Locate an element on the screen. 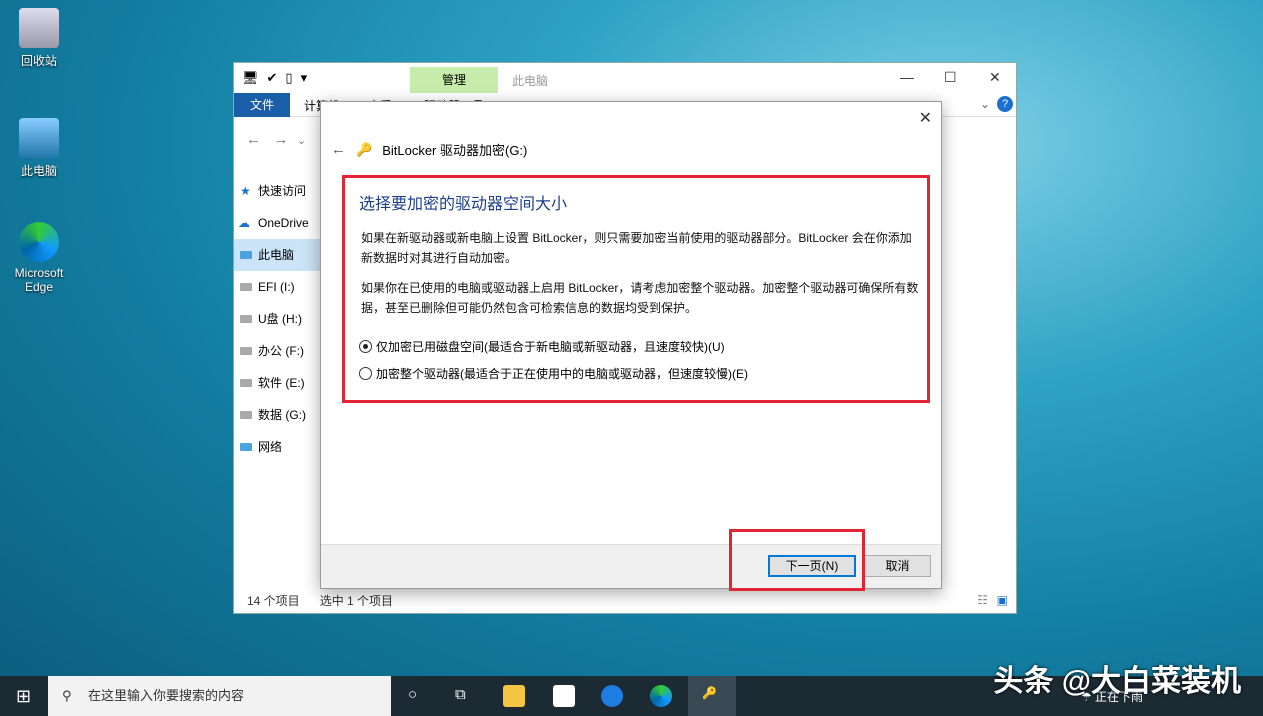  sidebar-item-usb: U盘 (H:) is located at coordinates (277, 319).